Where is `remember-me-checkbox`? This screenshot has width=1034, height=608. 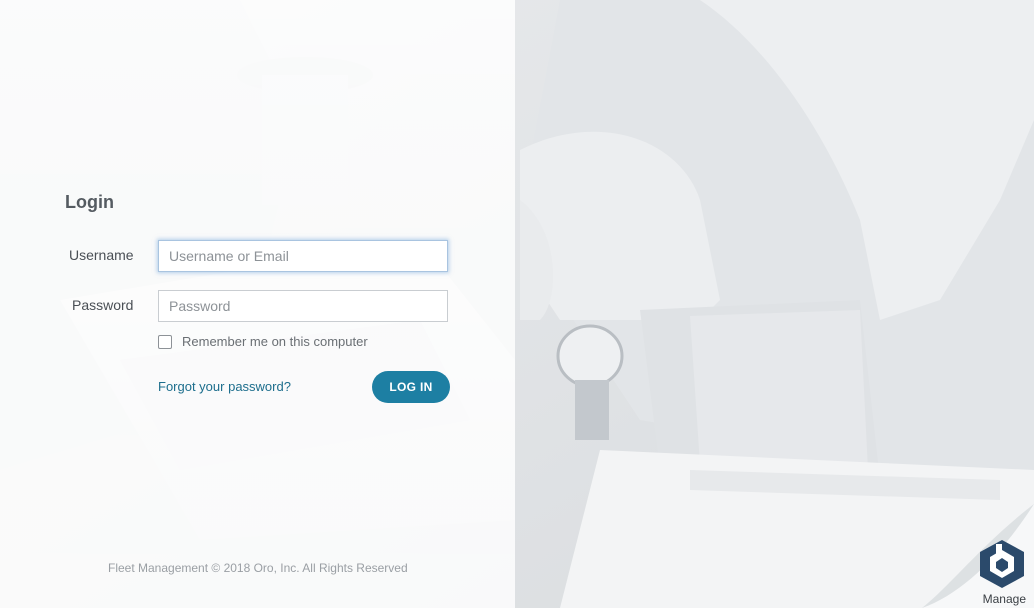 remember-me-checkbox is located at coordinates (165, 342).